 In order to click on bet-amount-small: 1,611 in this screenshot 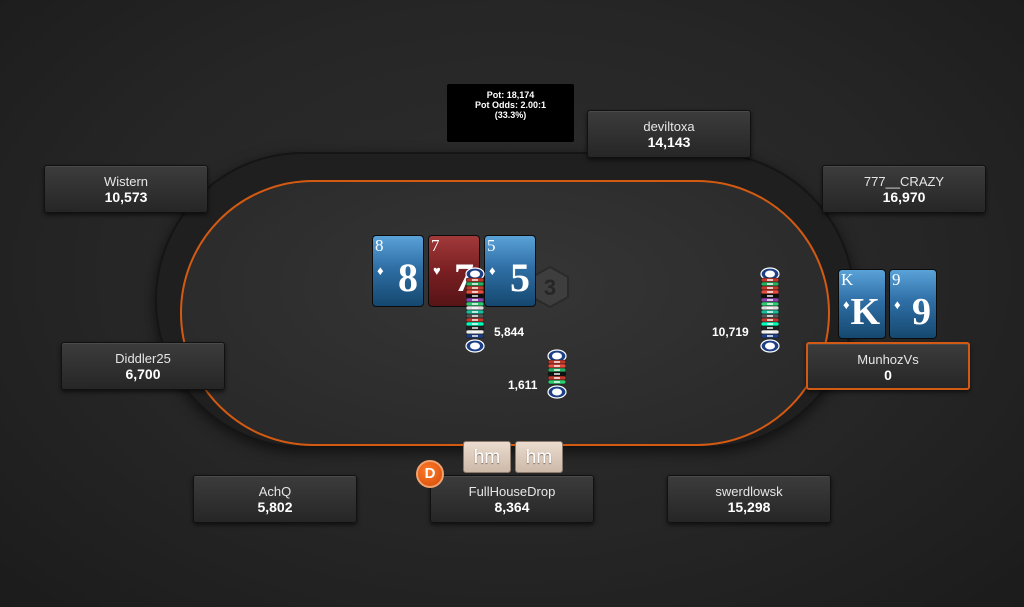, I will do `click(523, 385)`.